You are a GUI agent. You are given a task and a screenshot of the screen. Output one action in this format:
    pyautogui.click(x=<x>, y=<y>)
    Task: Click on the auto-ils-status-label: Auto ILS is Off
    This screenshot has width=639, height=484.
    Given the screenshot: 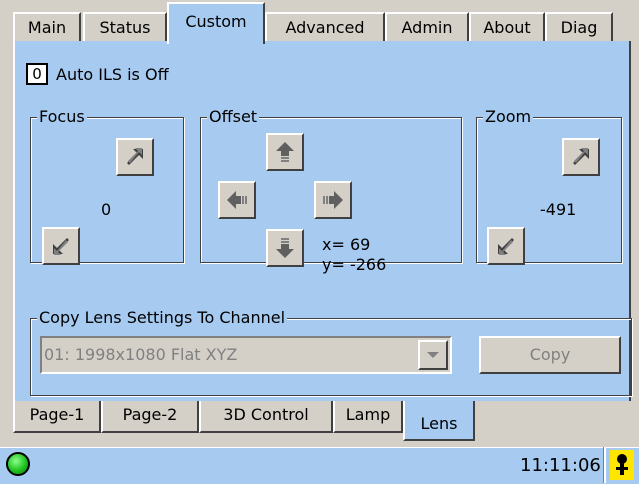 What is the action you would take?
    pyautogui.click(x=112, y=74)
    